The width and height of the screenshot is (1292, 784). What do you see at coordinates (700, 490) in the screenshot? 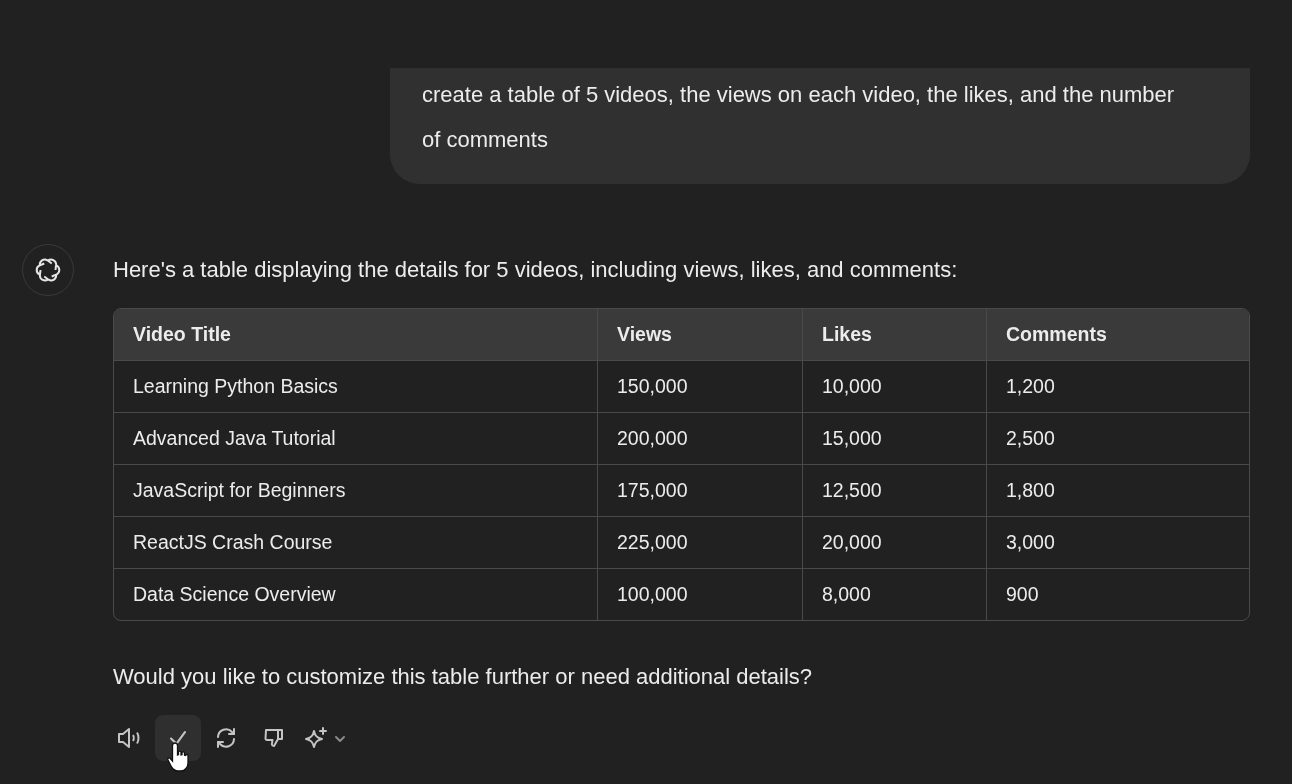
I see `table-cell: 175,000` at bounding box center [700, 490].